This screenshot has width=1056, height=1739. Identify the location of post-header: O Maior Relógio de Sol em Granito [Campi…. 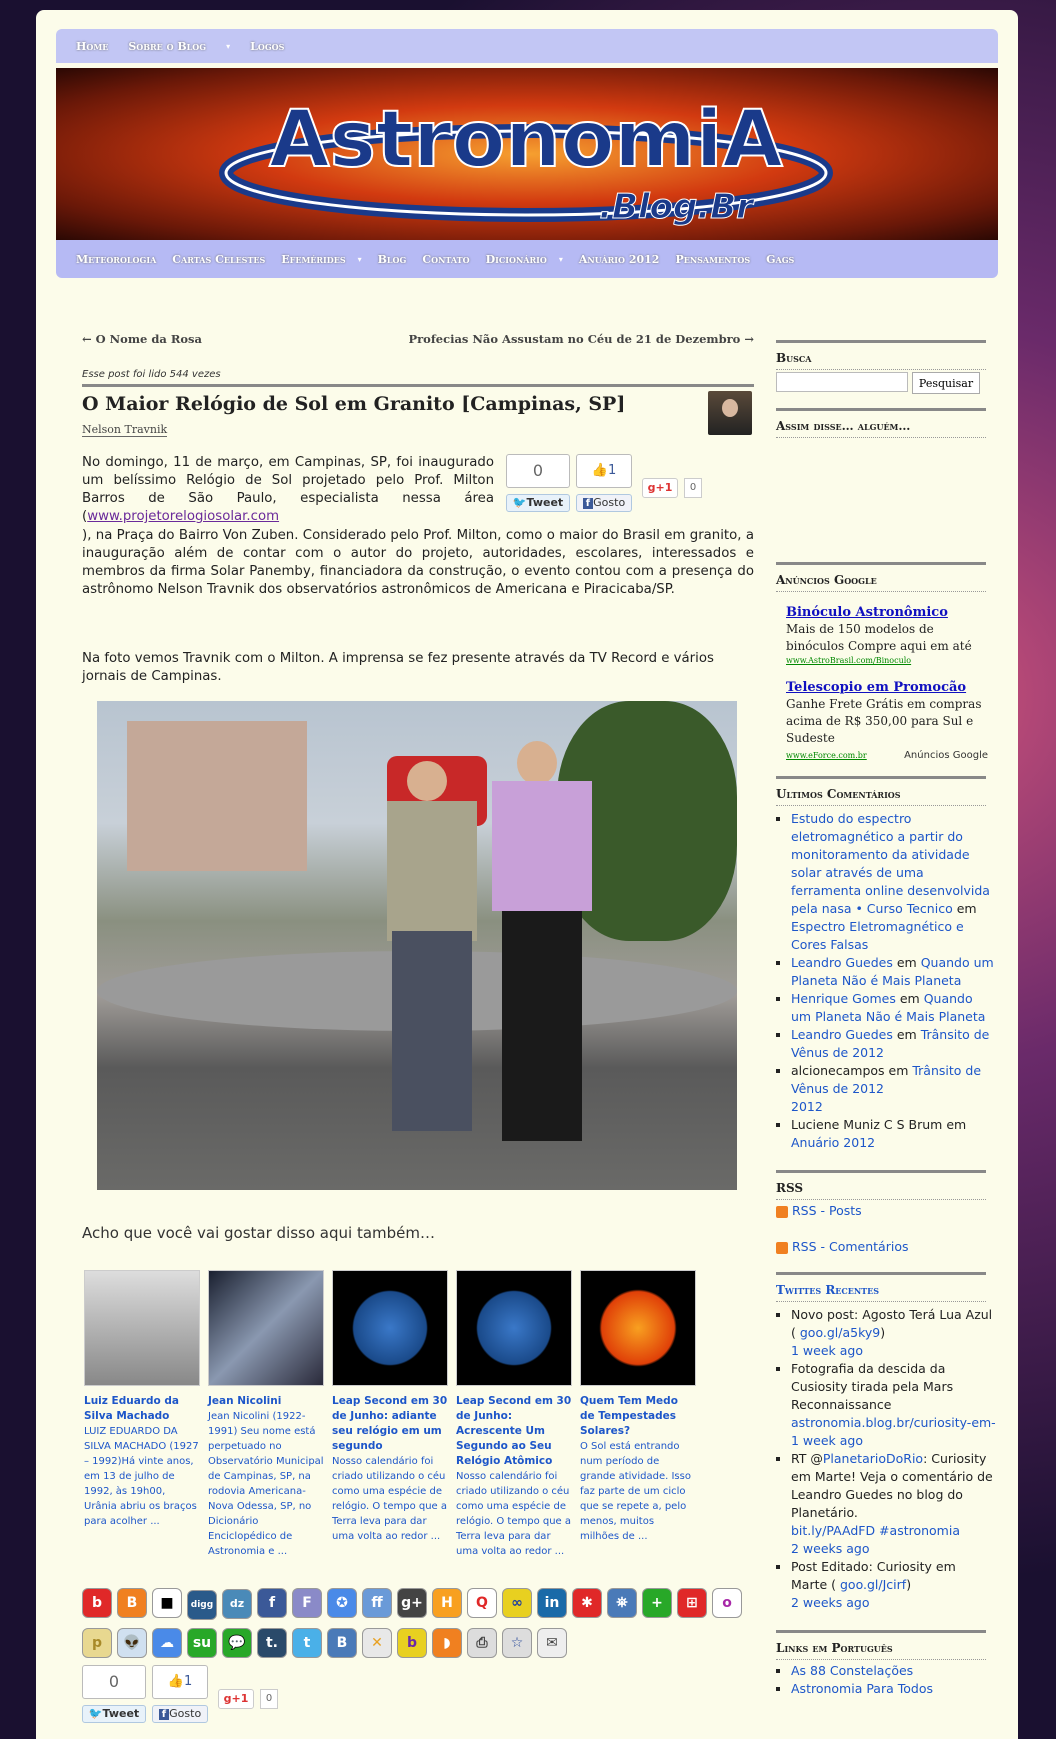
(418, 410).